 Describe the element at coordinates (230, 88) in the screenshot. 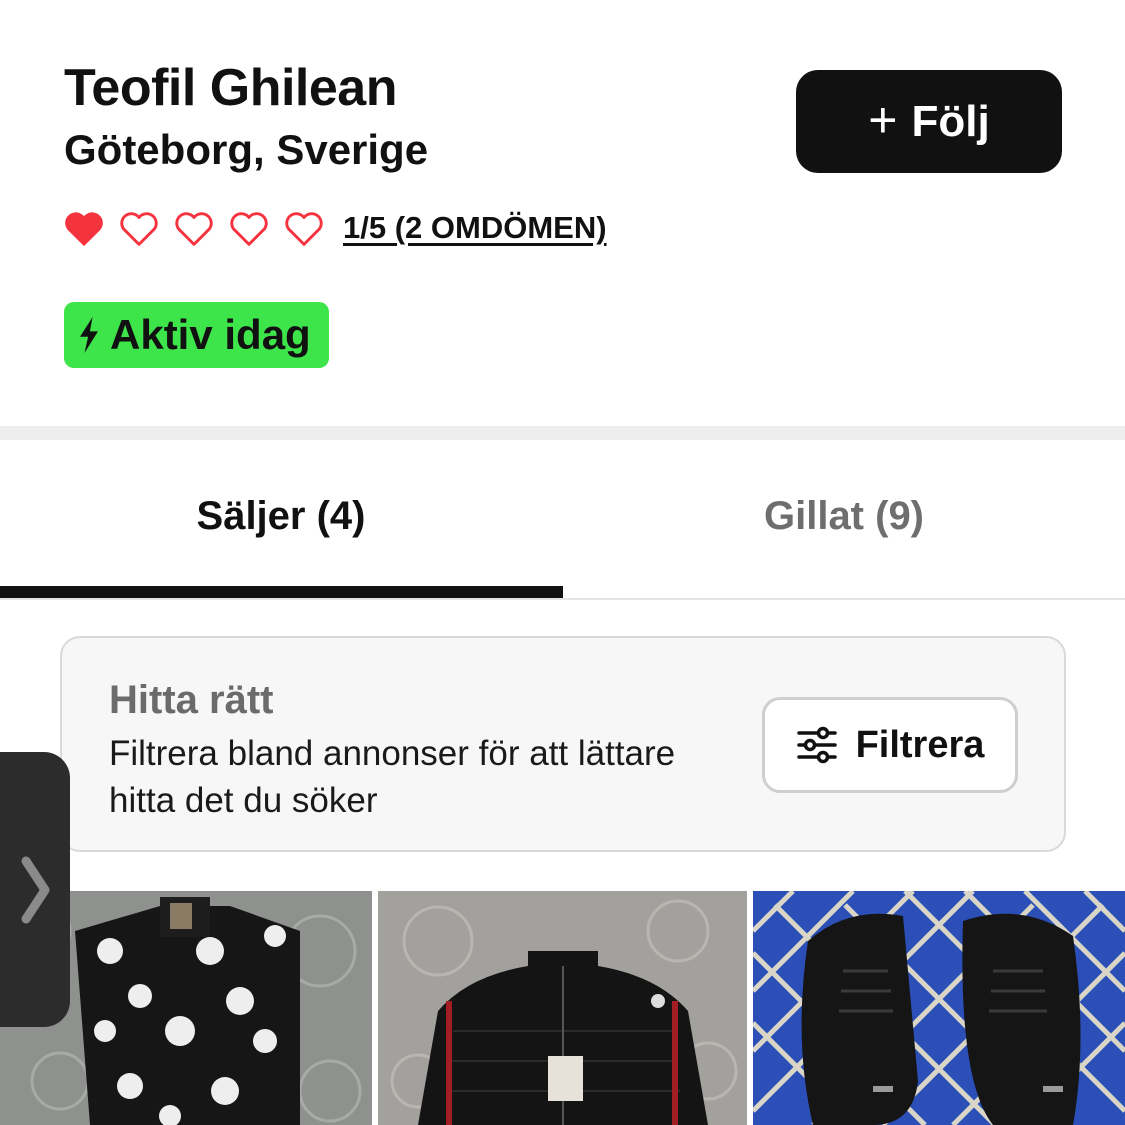

I see `profile-name: Teofil Ghilean` at that location.